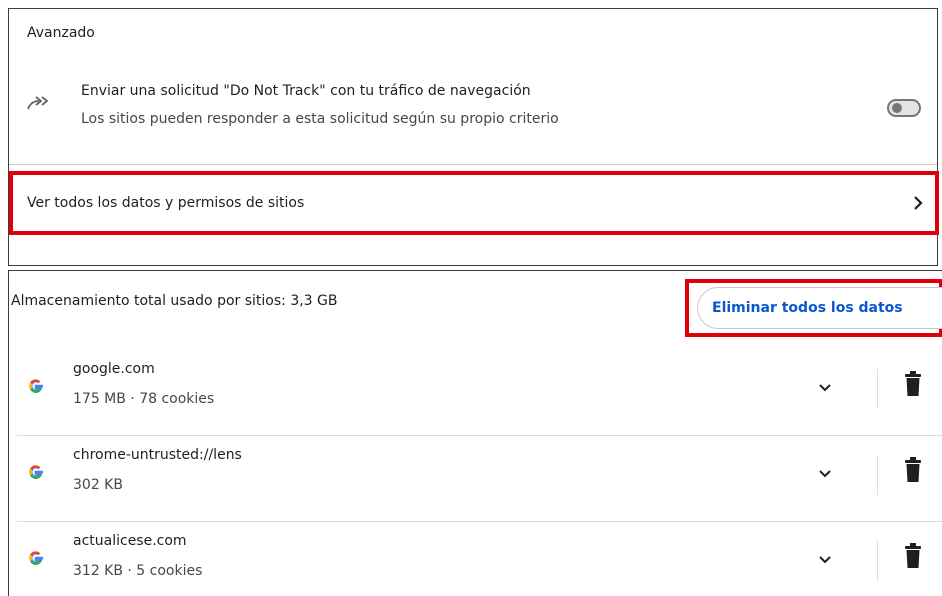 This screenshot has width=942, height=596. What do you see at coordinates (479, 392) in the screenshot?
I see `site-row: google.com 175 MB · 78 cookies` at bounding box center [479, 392].